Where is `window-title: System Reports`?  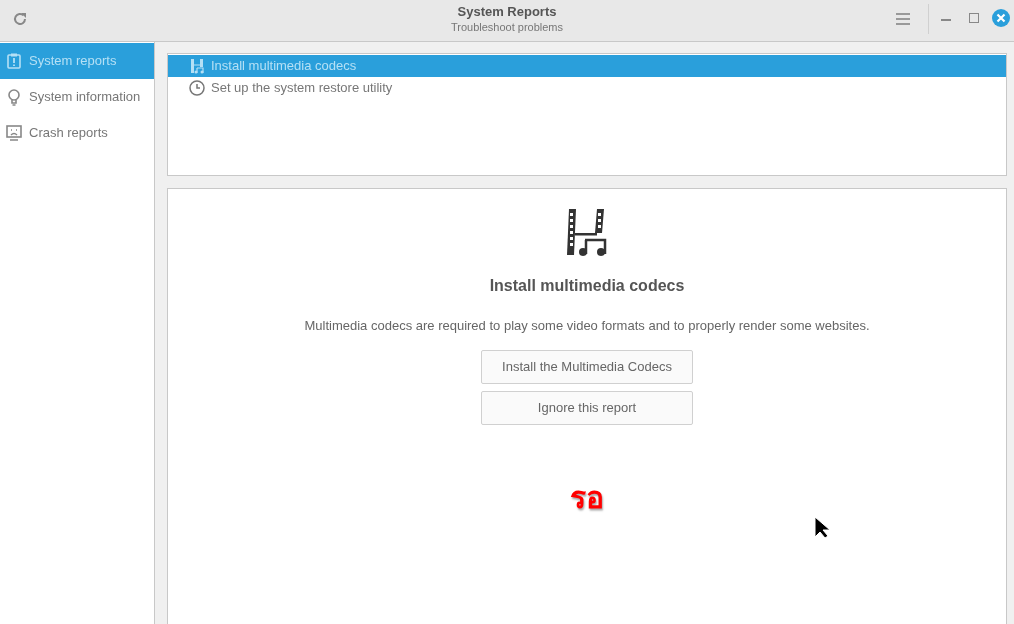
window-title: System Reports is located at coordinates (507, 12).